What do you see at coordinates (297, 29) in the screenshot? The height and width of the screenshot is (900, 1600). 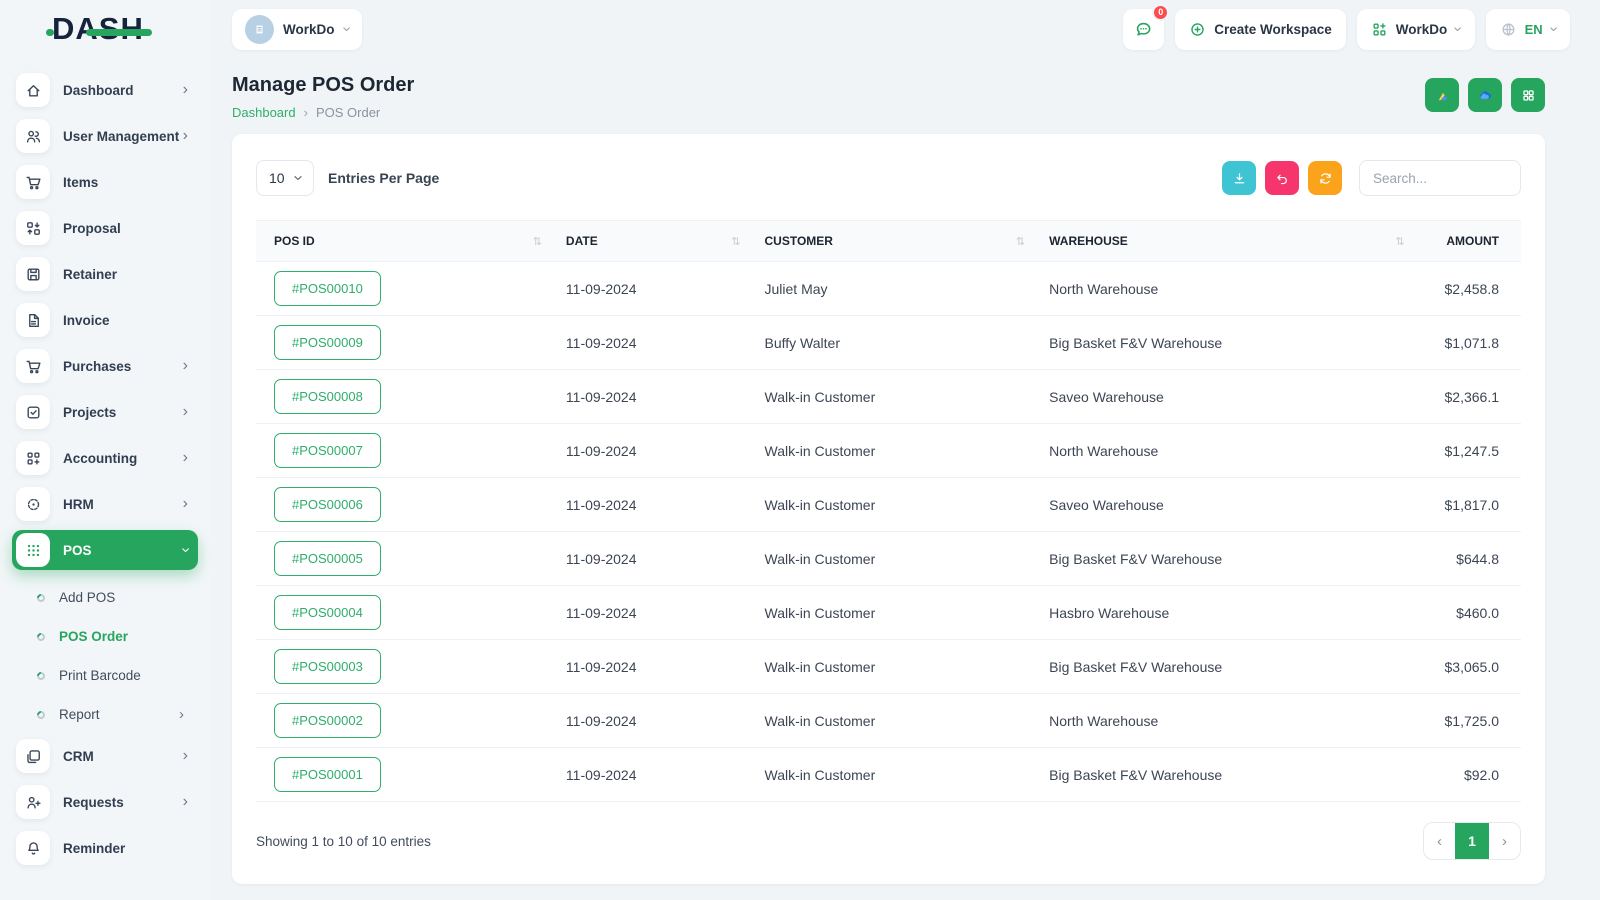 I see `workspace-selector: WorkDo ›` at bounding box center [297, 29].